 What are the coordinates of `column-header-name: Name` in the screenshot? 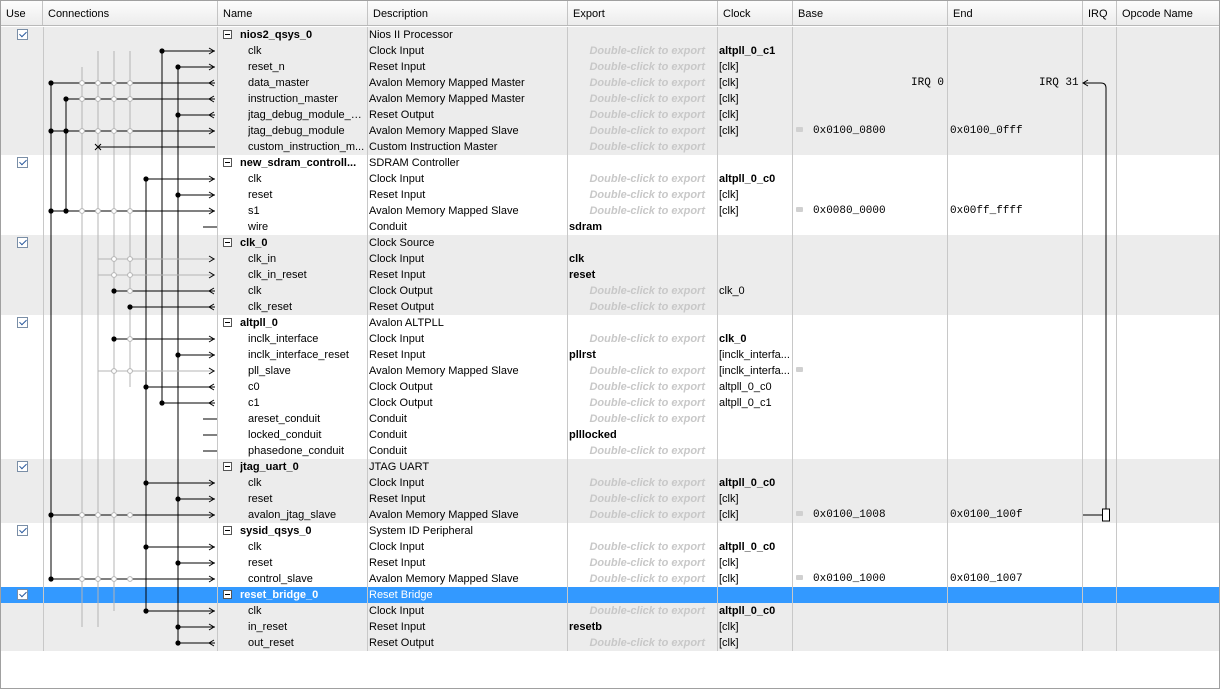 It's located at (293, 13).